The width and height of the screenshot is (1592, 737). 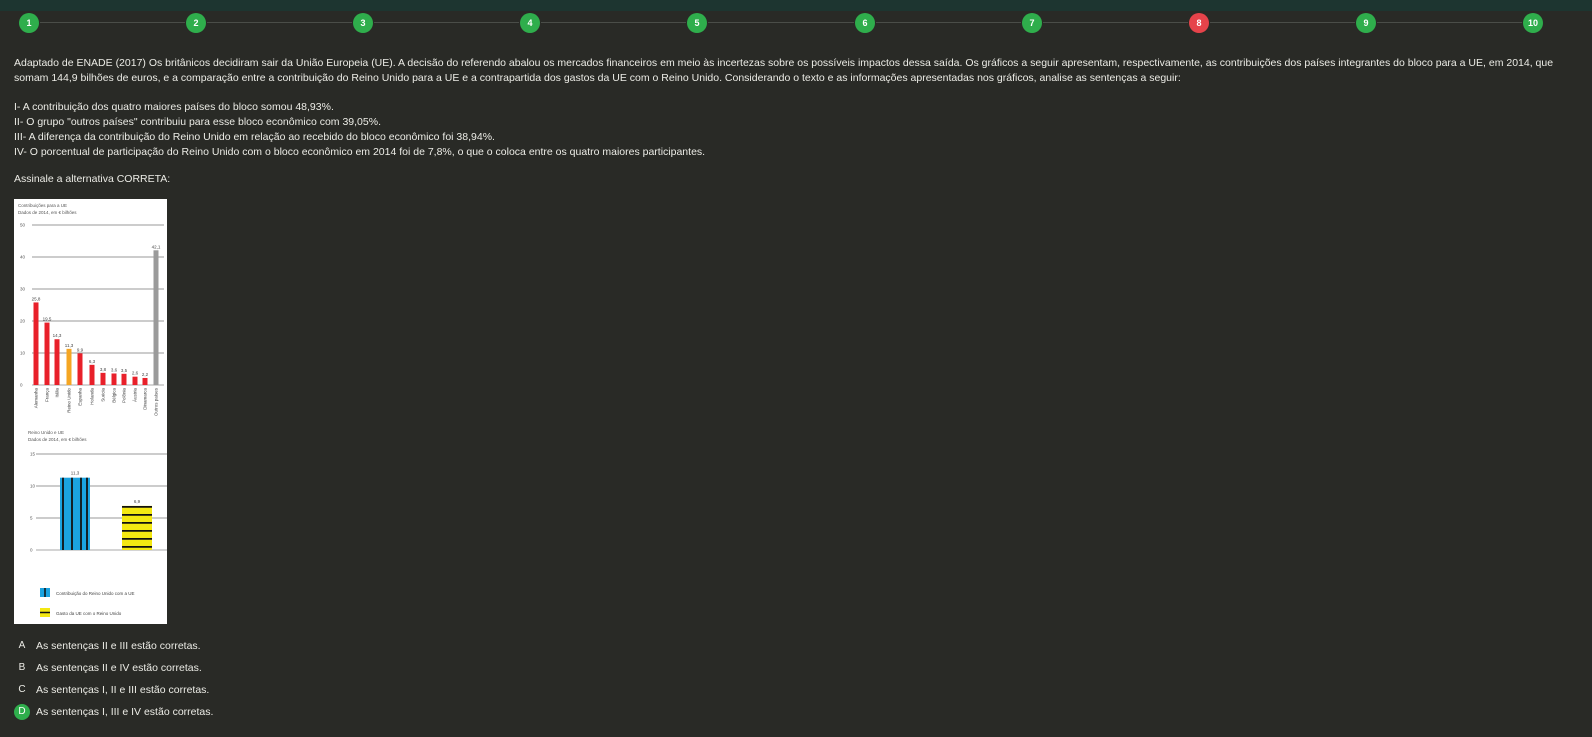 I want to click on option-letter: A, so click(x=22, y=646).